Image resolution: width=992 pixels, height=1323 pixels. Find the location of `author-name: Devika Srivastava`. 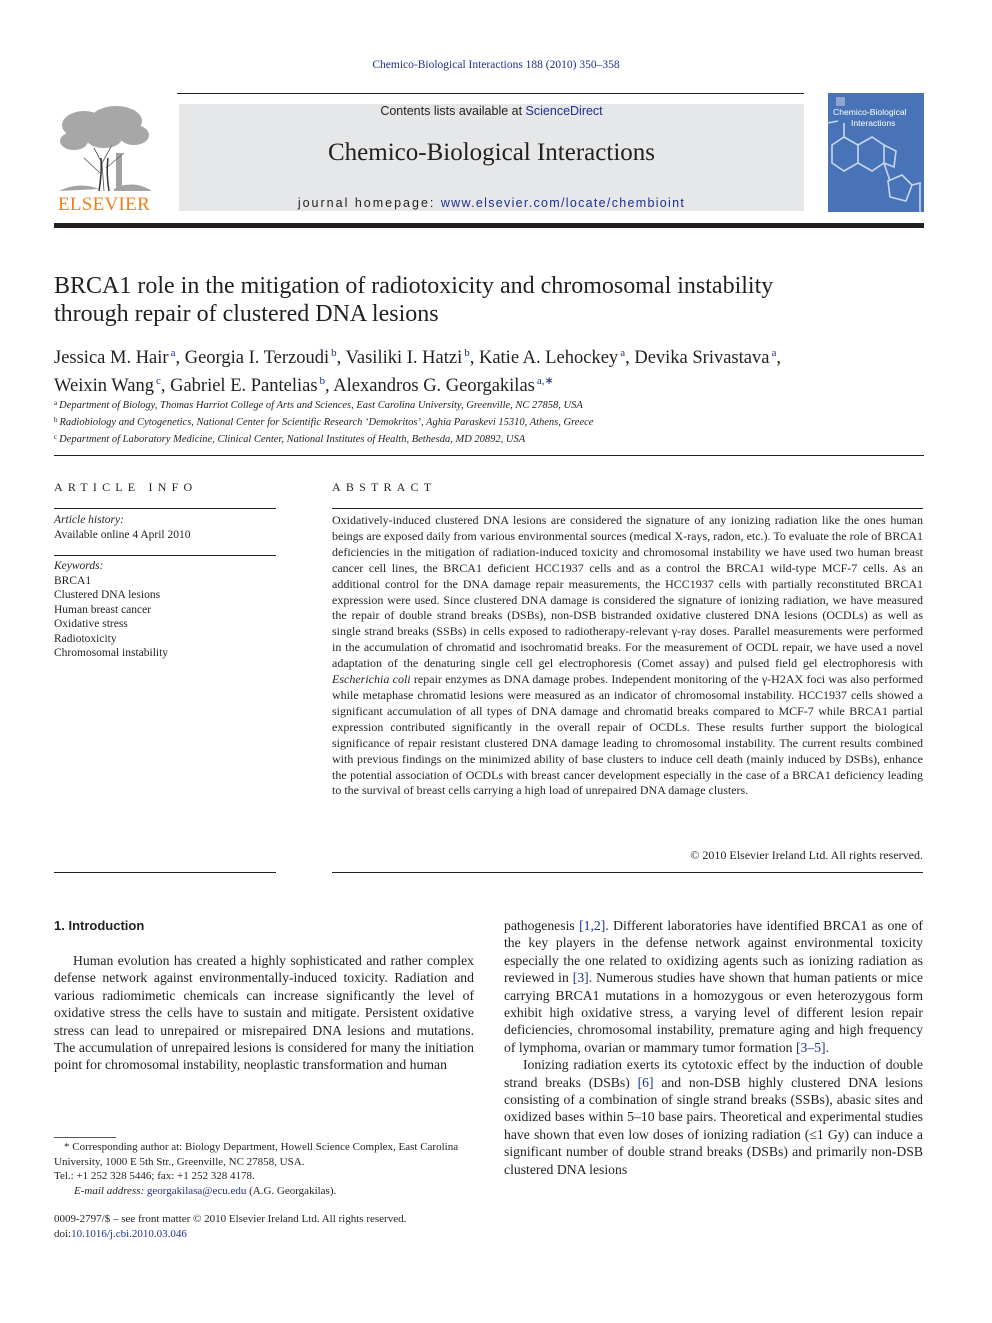

author-name: Devika Srivastava is located at coordinates (702, 358).